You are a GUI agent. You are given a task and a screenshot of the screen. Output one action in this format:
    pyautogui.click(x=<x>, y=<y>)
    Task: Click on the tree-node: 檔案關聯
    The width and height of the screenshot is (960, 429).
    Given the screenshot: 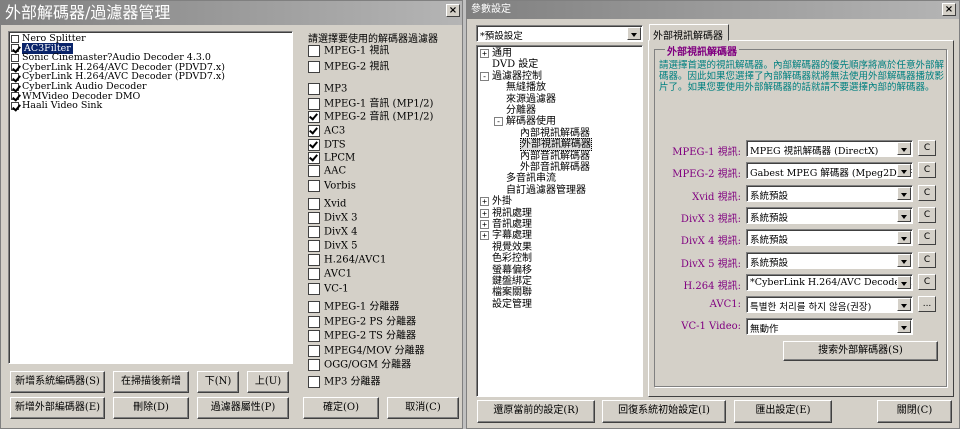 What is the action you would take?
    pyautogui.click(x=506, y=293)
    